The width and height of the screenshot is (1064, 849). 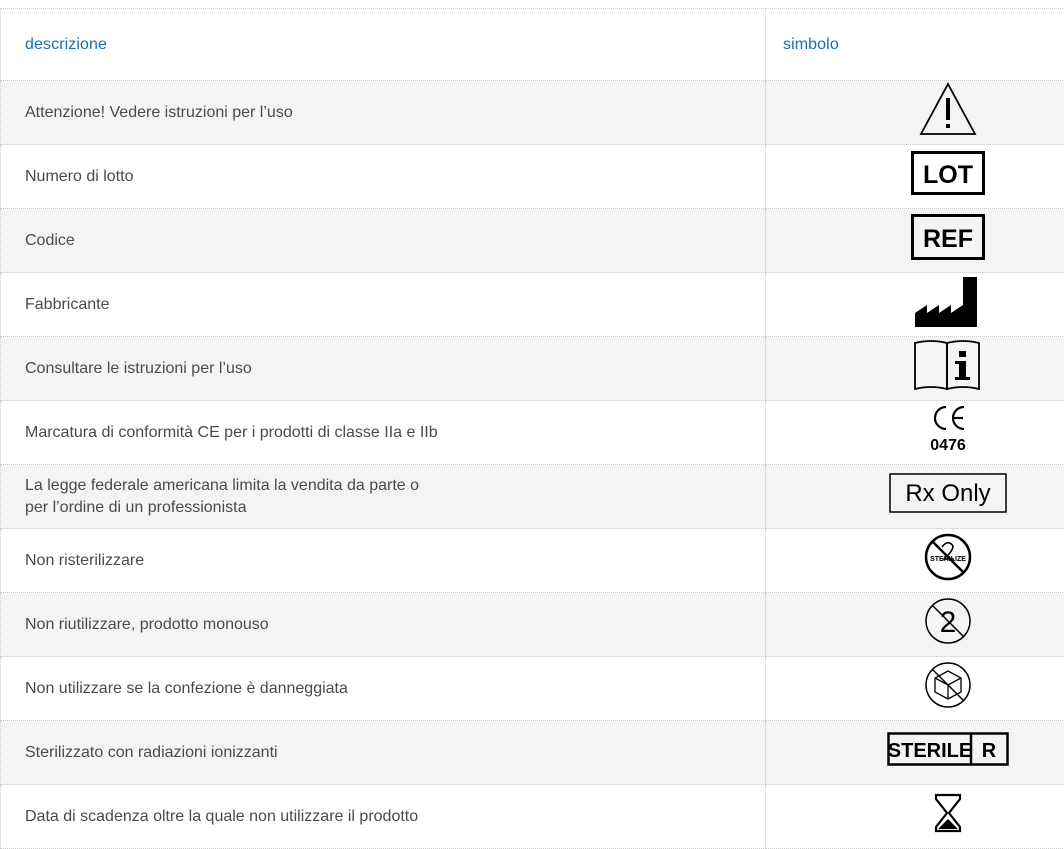 I want to click on description-cell: Sterilizzato con radiazioni ionizzanti, so click(x=383, y=753).